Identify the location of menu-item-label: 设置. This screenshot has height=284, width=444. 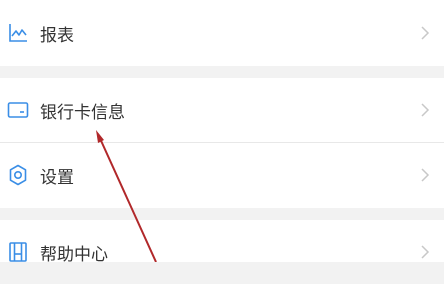
(57, 177).